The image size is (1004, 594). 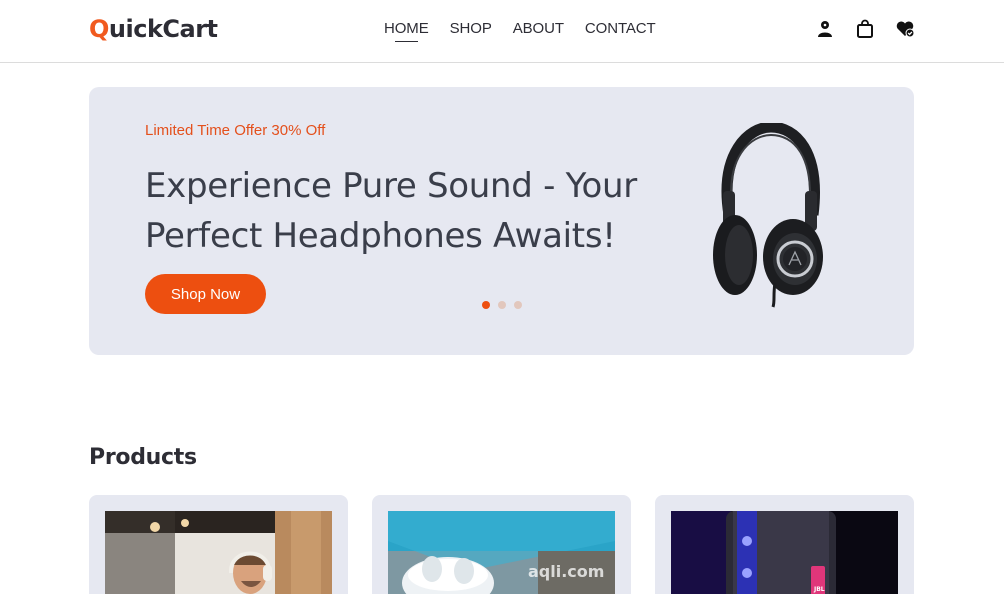 I want to click on header-actions, so click(x=875, y=29).